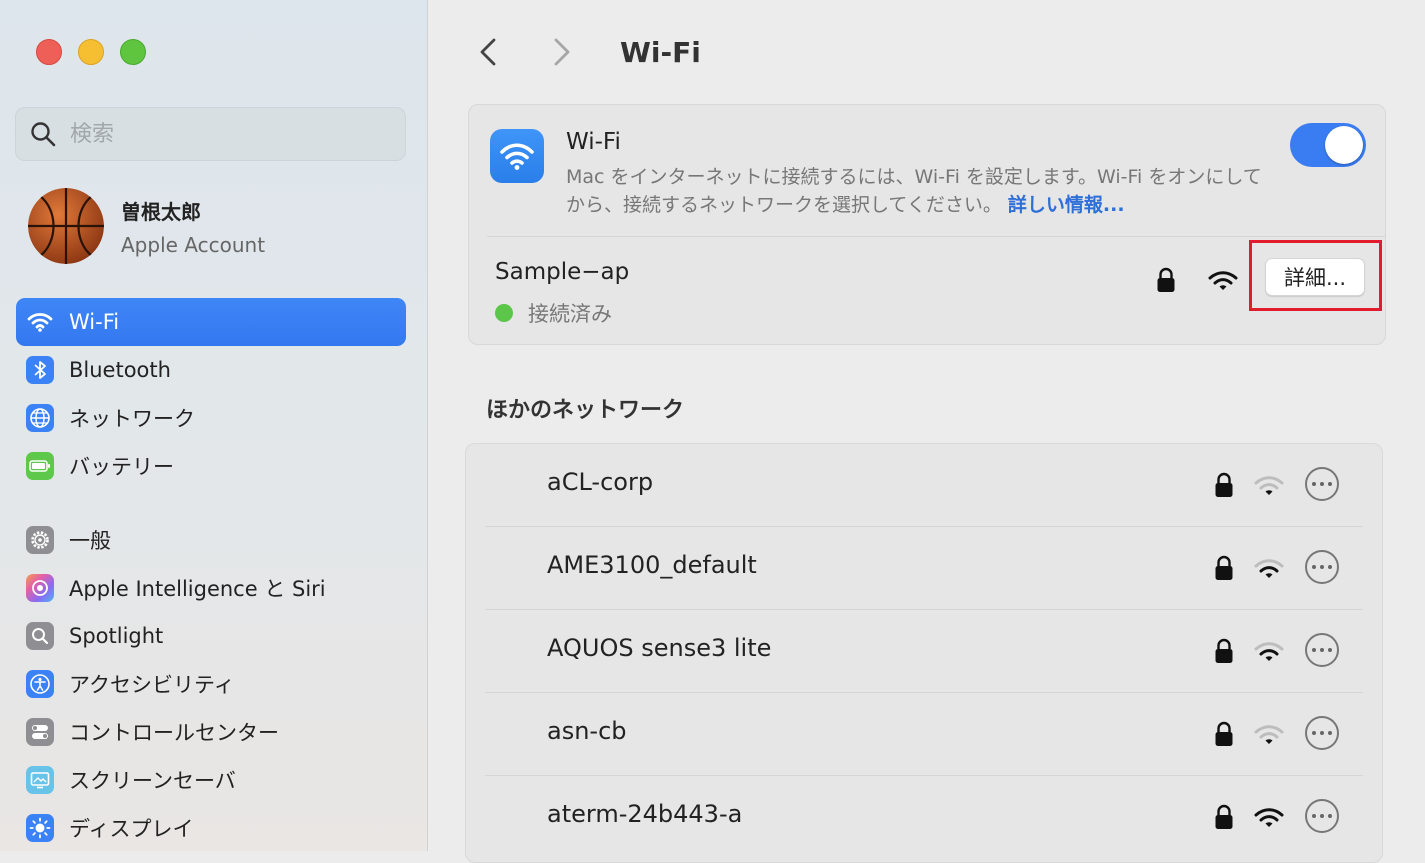 The image size is (1425, 863). What do you see at coordinates (562, 272) in the screenshot?
I see `connected-network-name: Sample−ap` at bounding box center [562, 272].